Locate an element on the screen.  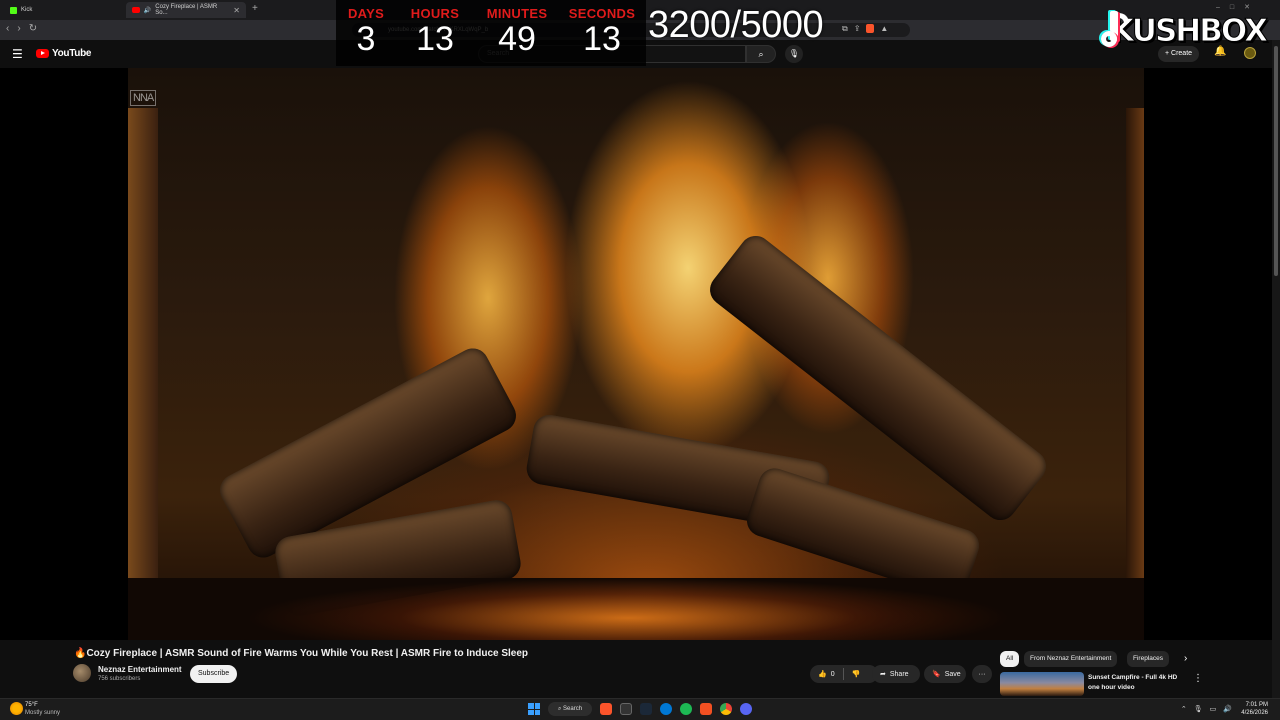
countdown-hours: HOURS 13 is located at coordinates (435, 31).